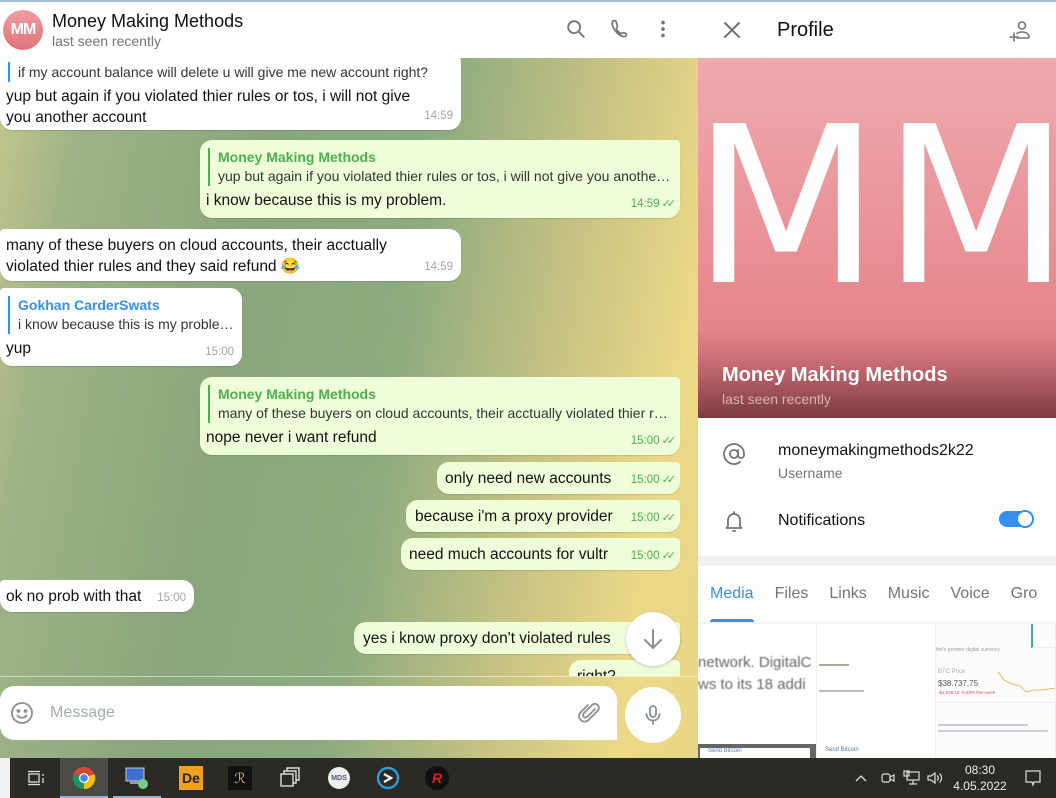 This screenshot has height=798, width=1056. Describe the element at coordinates (558, 478) in the screenshot. I see `message-outgoing: only need new accounts 15:00 ✓✓` at that location.